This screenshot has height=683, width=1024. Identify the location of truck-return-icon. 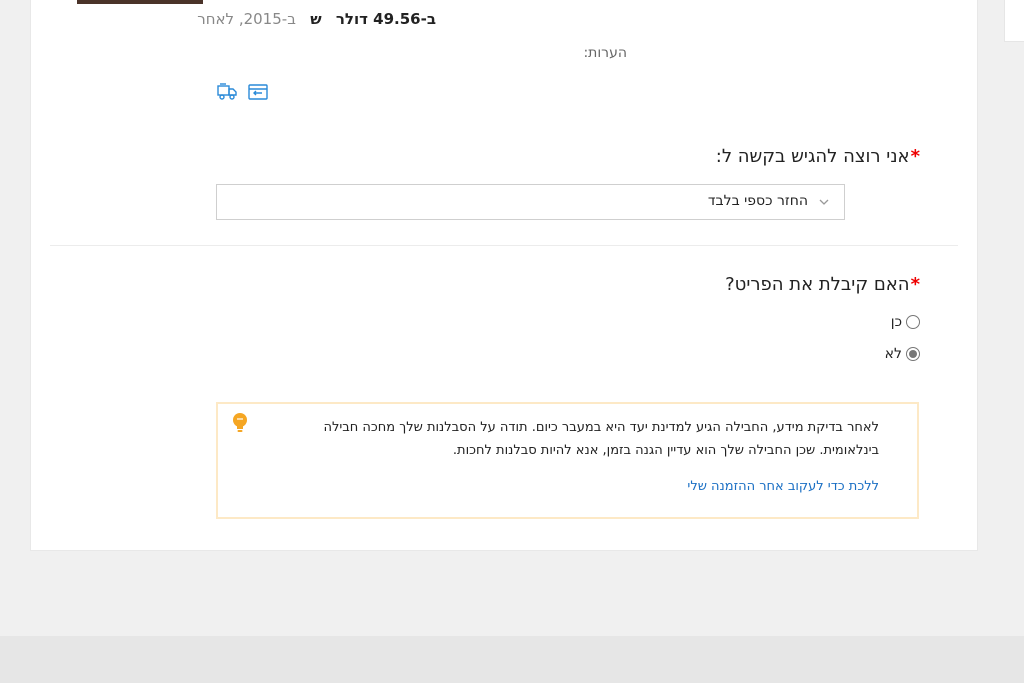
(227, 92).